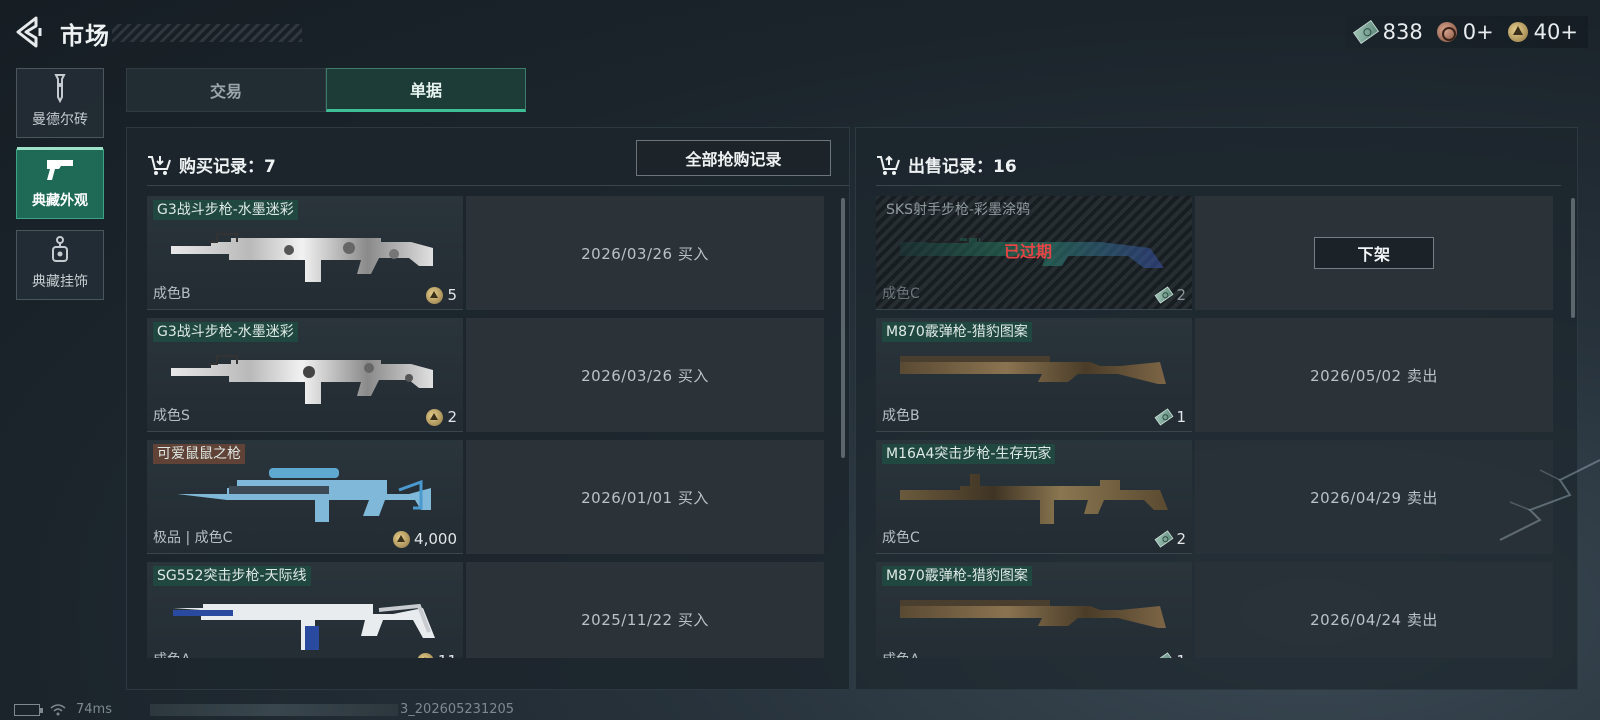  Describe the element at coordinates (962, 167) in the screenshot. I see `sales-title: 出售记录：16` at that location.